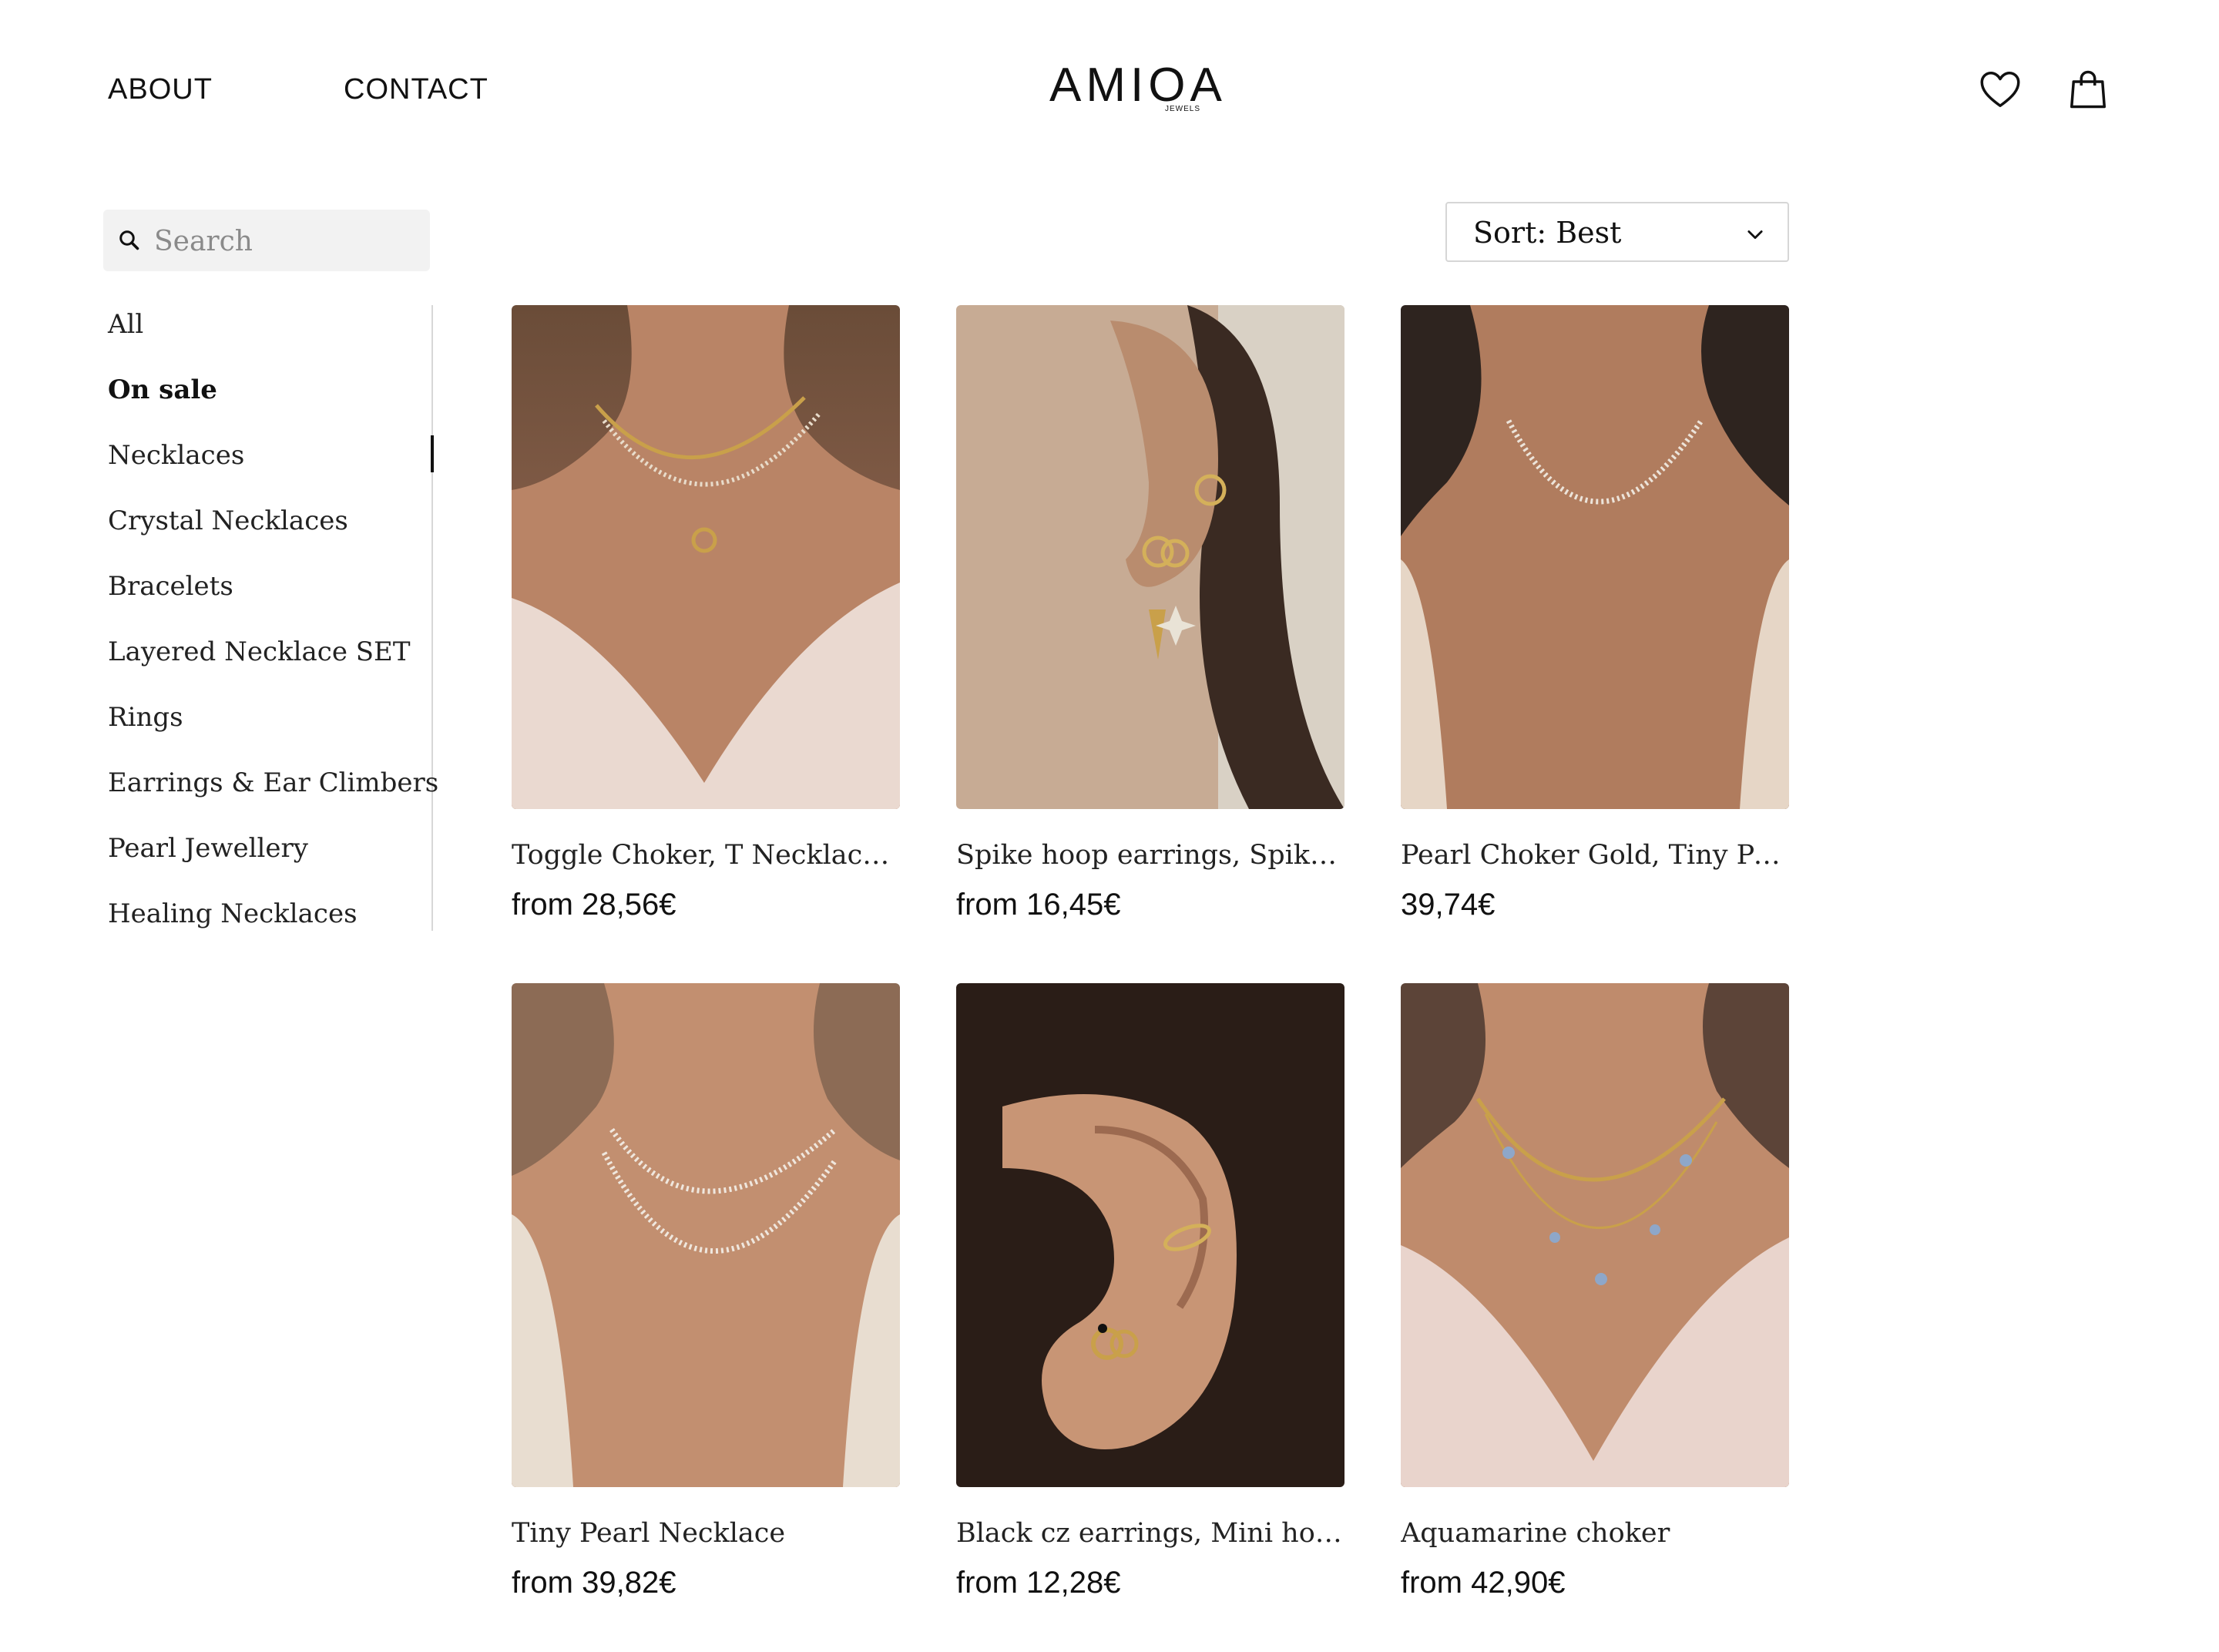  I want to click on product-price: from 42,90€, so click(1483, 1583).